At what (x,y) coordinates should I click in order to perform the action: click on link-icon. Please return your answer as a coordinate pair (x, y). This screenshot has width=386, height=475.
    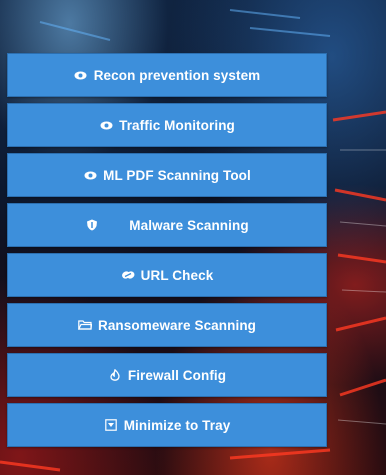
    Looking at the image, I should click on (128, 275).